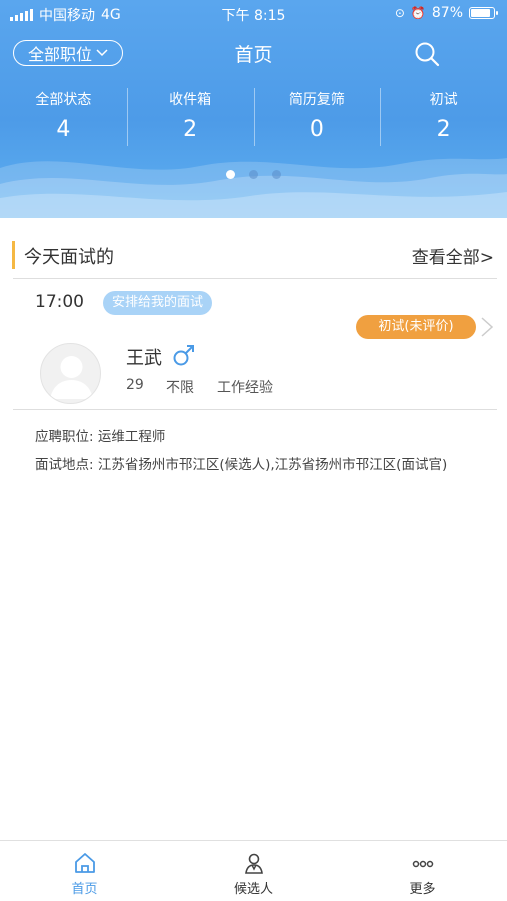 The image size is (507, 901). I want to click on bottom-tab-bar: 首页 候选人 更多, so click(253, 870).